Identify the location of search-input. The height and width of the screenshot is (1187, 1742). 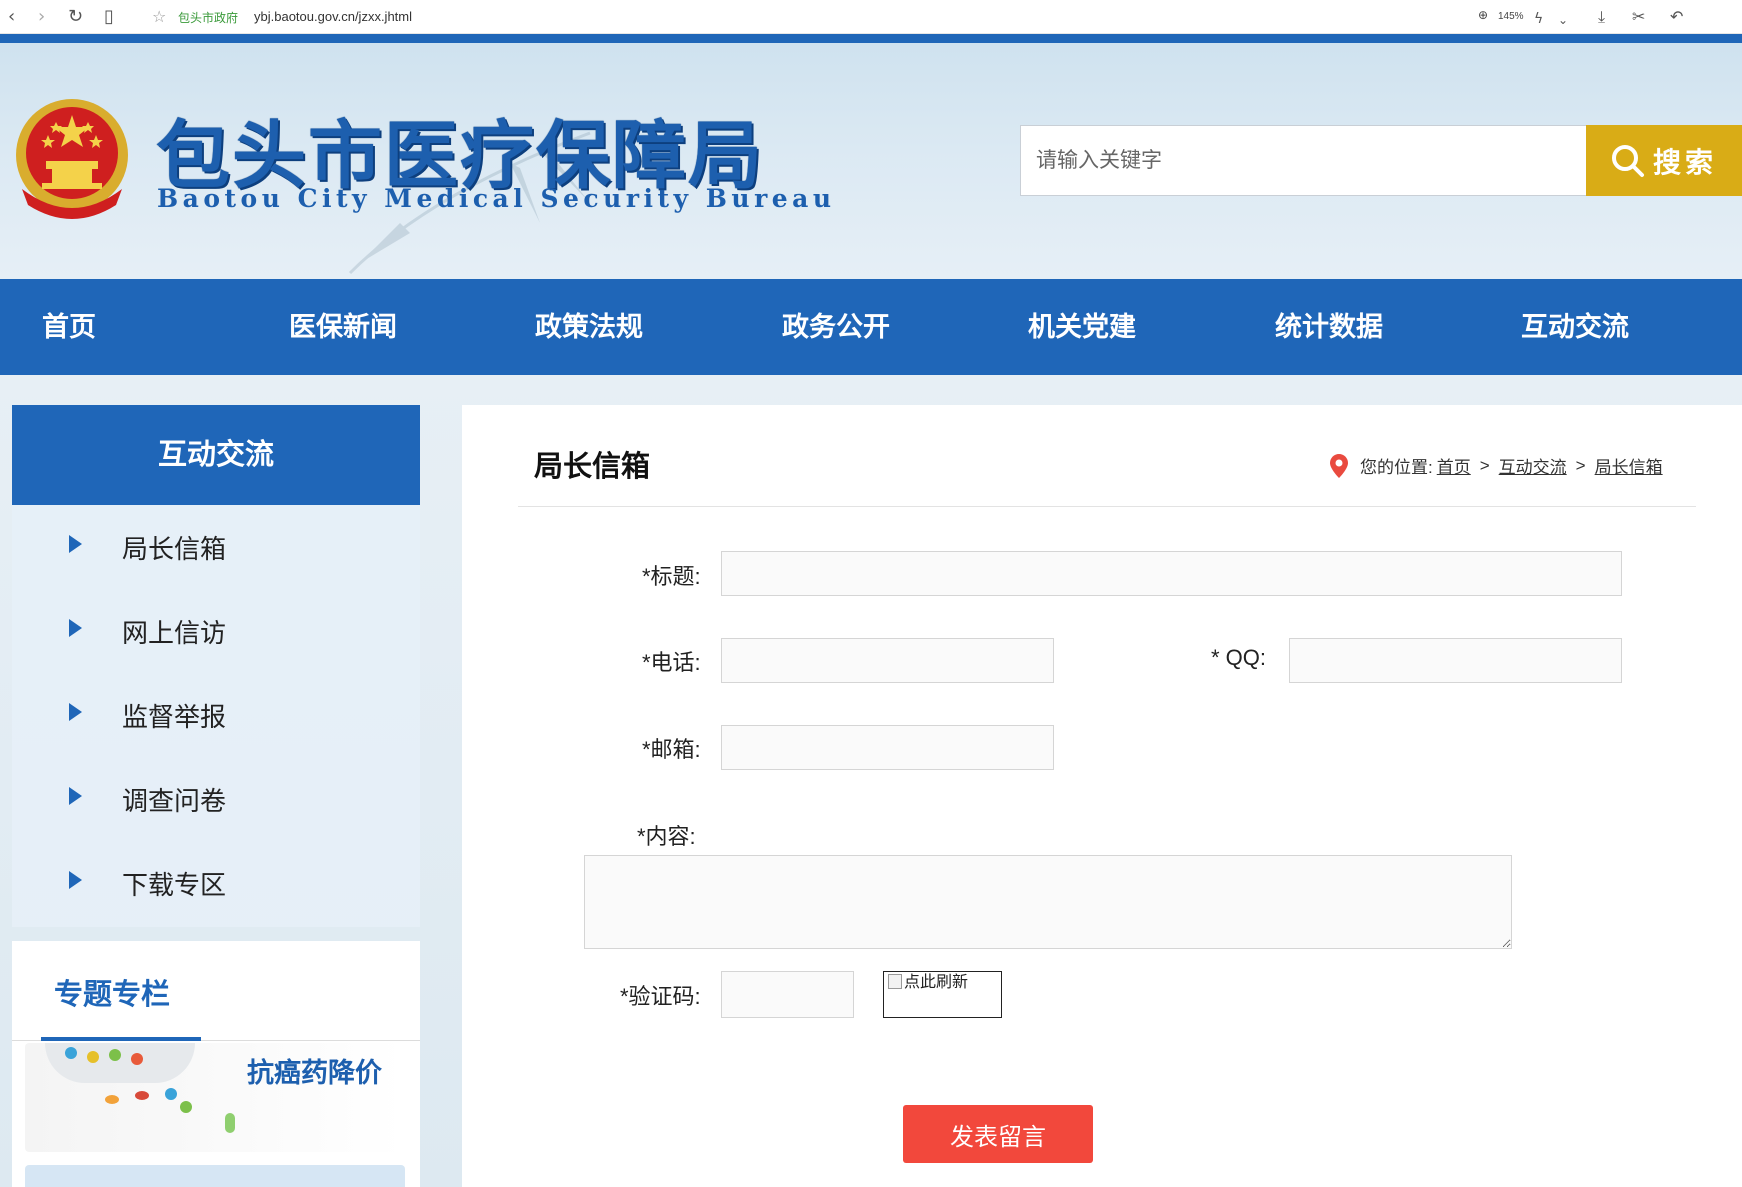
(1303, 160).